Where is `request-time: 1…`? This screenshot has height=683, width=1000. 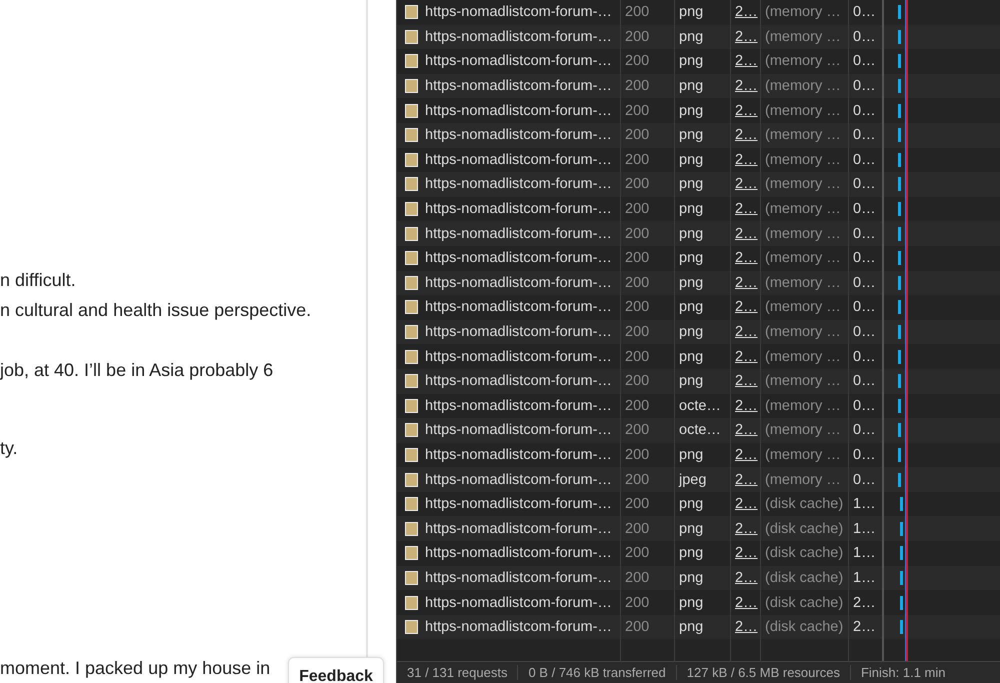 request-time: 1… is located at coordinates (864, 504).